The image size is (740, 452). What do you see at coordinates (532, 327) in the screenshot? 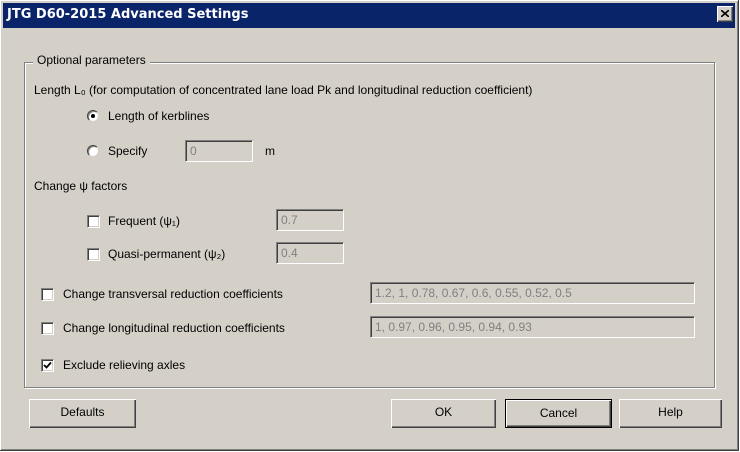
I see `longitudinal-coefficients-field: 1, 0.97, 0.96, 0.95, 0.94, 0.93` at bounding box center [532, 327].